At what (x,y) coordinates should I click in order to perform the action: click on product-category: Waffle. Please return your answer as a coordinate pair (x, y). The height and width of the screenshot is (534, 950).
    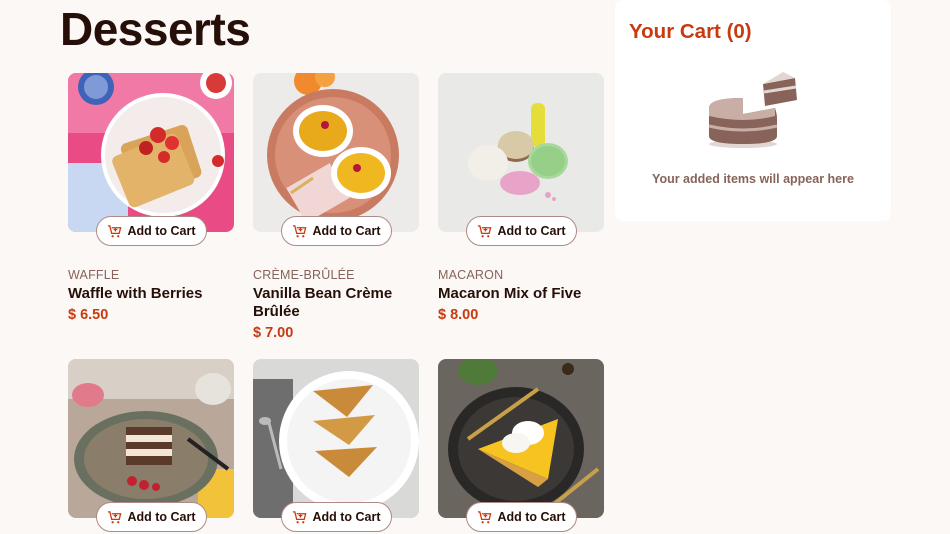
    Looking at the image, I should click on (94, 275).